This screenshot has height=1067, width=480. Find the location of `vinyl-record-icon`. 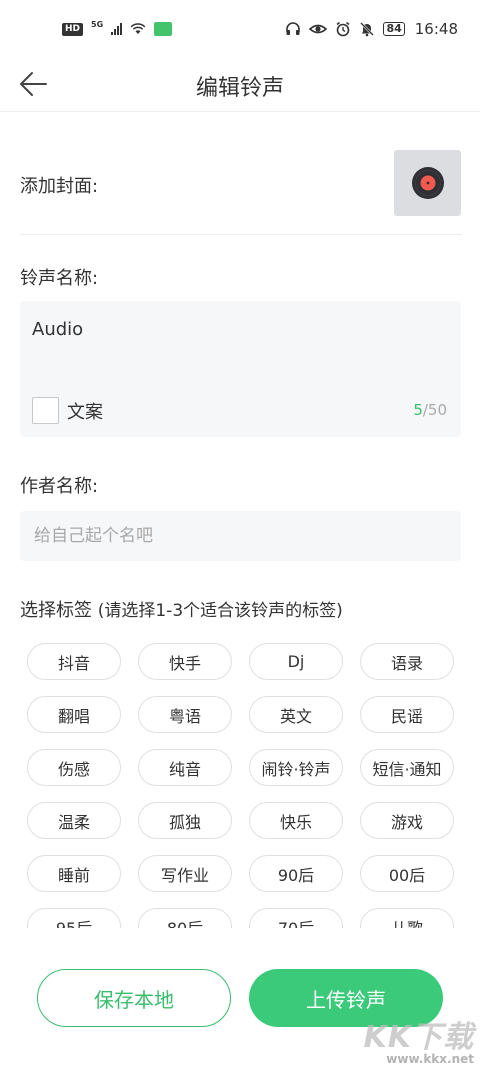

vinyl-record-icon is located at coordinates (427, 183).